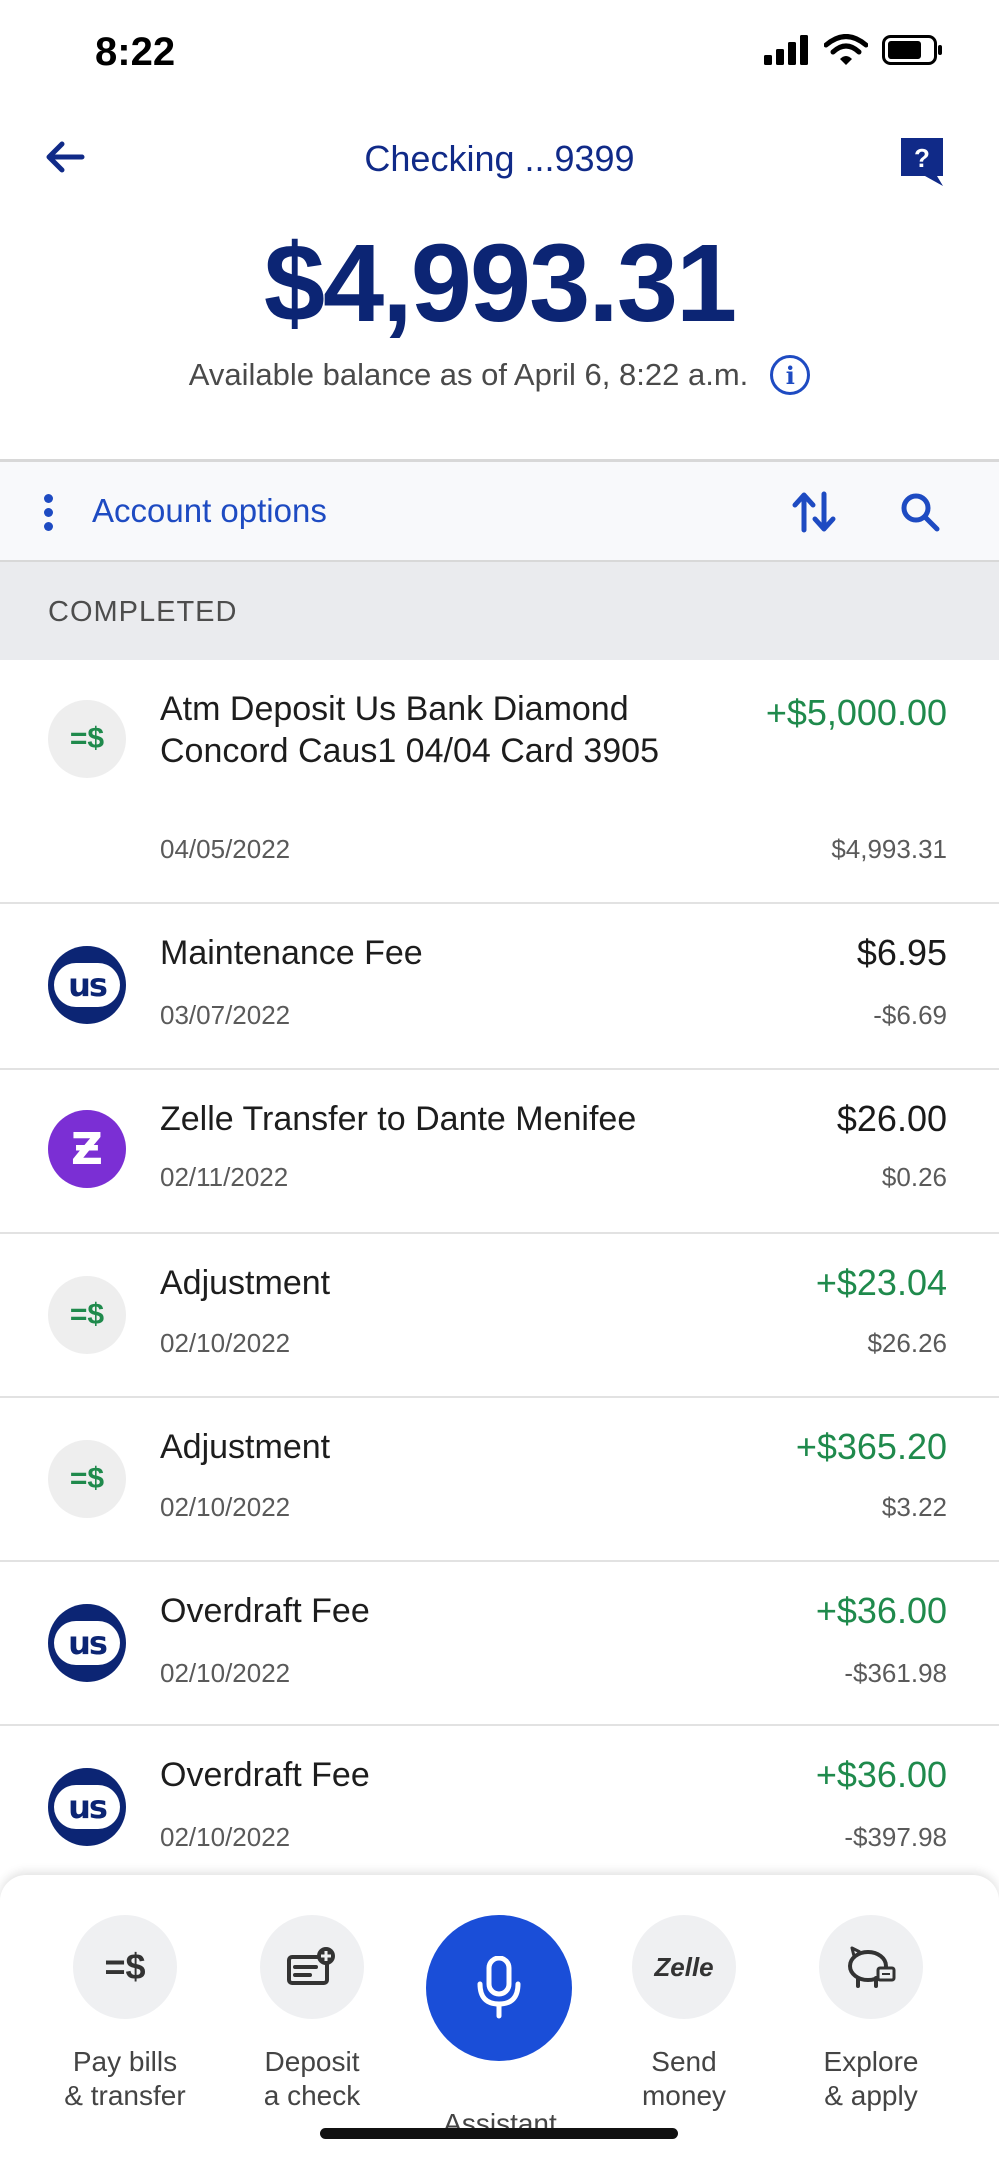  I want to click on available-balance: $4,993.31, so click(500, 283).